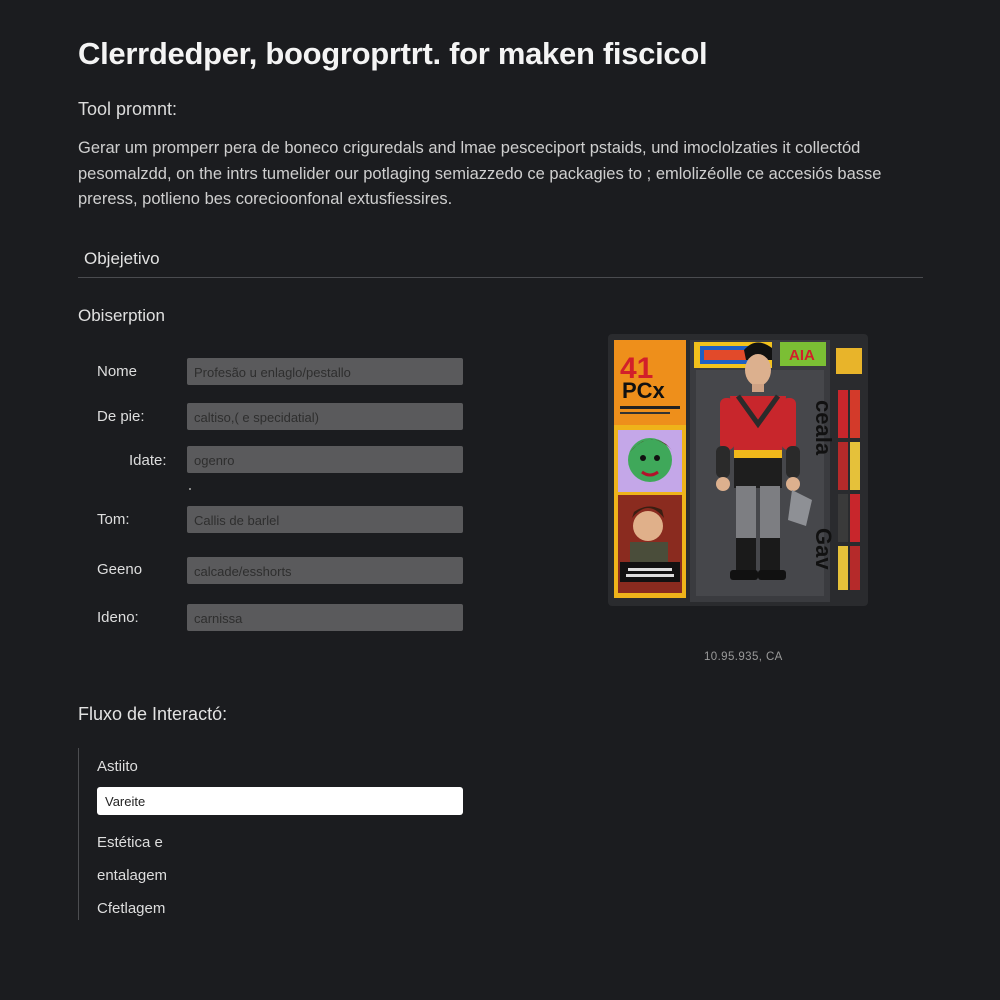  What do you see at coordinates (118, 617) in the screenshot?
I see `field-label-ideno: Ideno:` at bounding box center [118, 617].